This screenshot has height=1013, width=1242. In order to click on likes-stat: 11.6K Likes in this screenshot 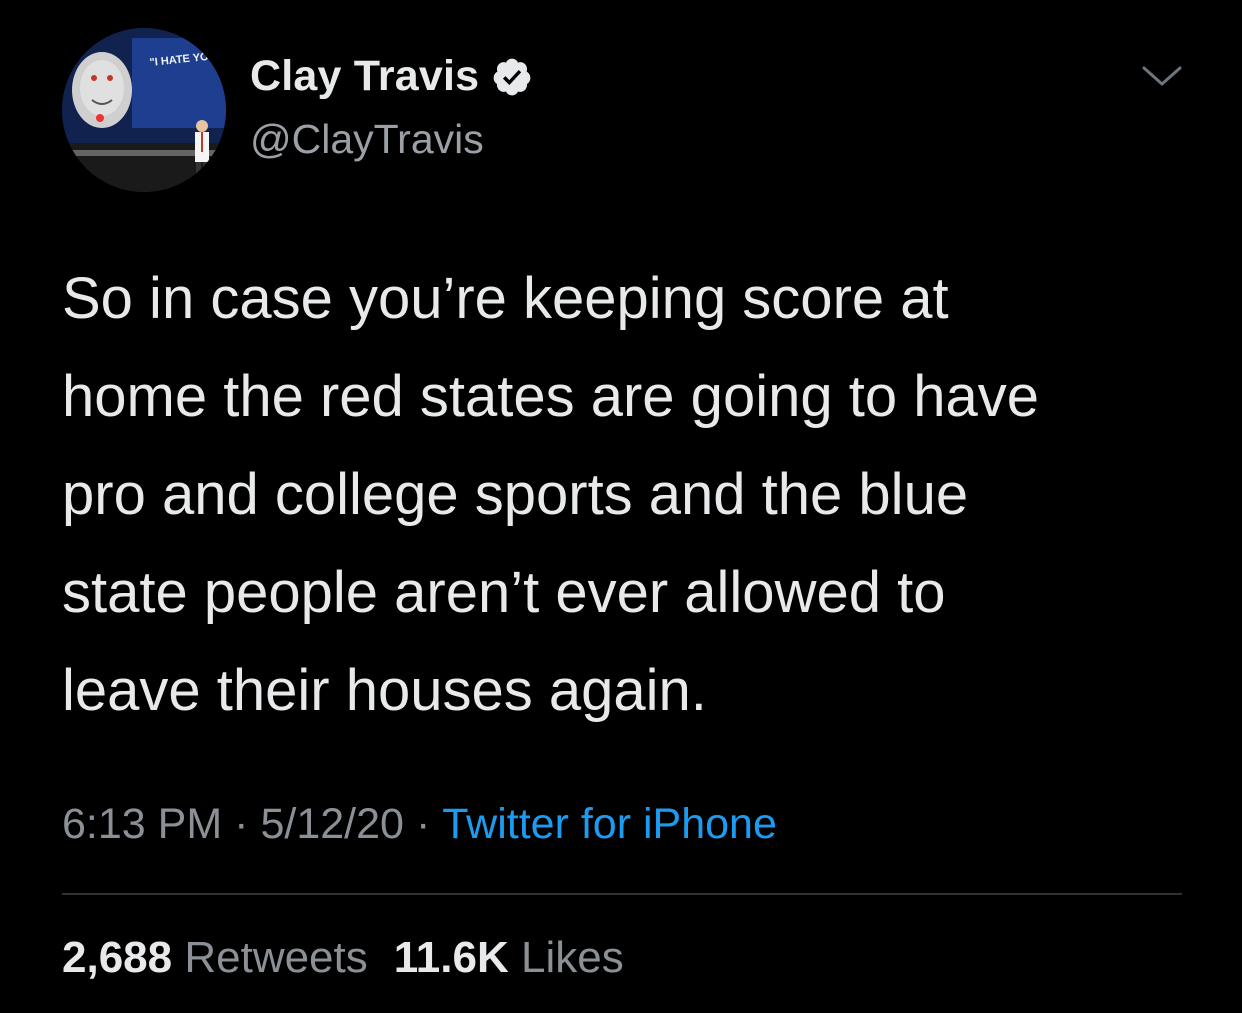, I will do `click(509, 957)`.